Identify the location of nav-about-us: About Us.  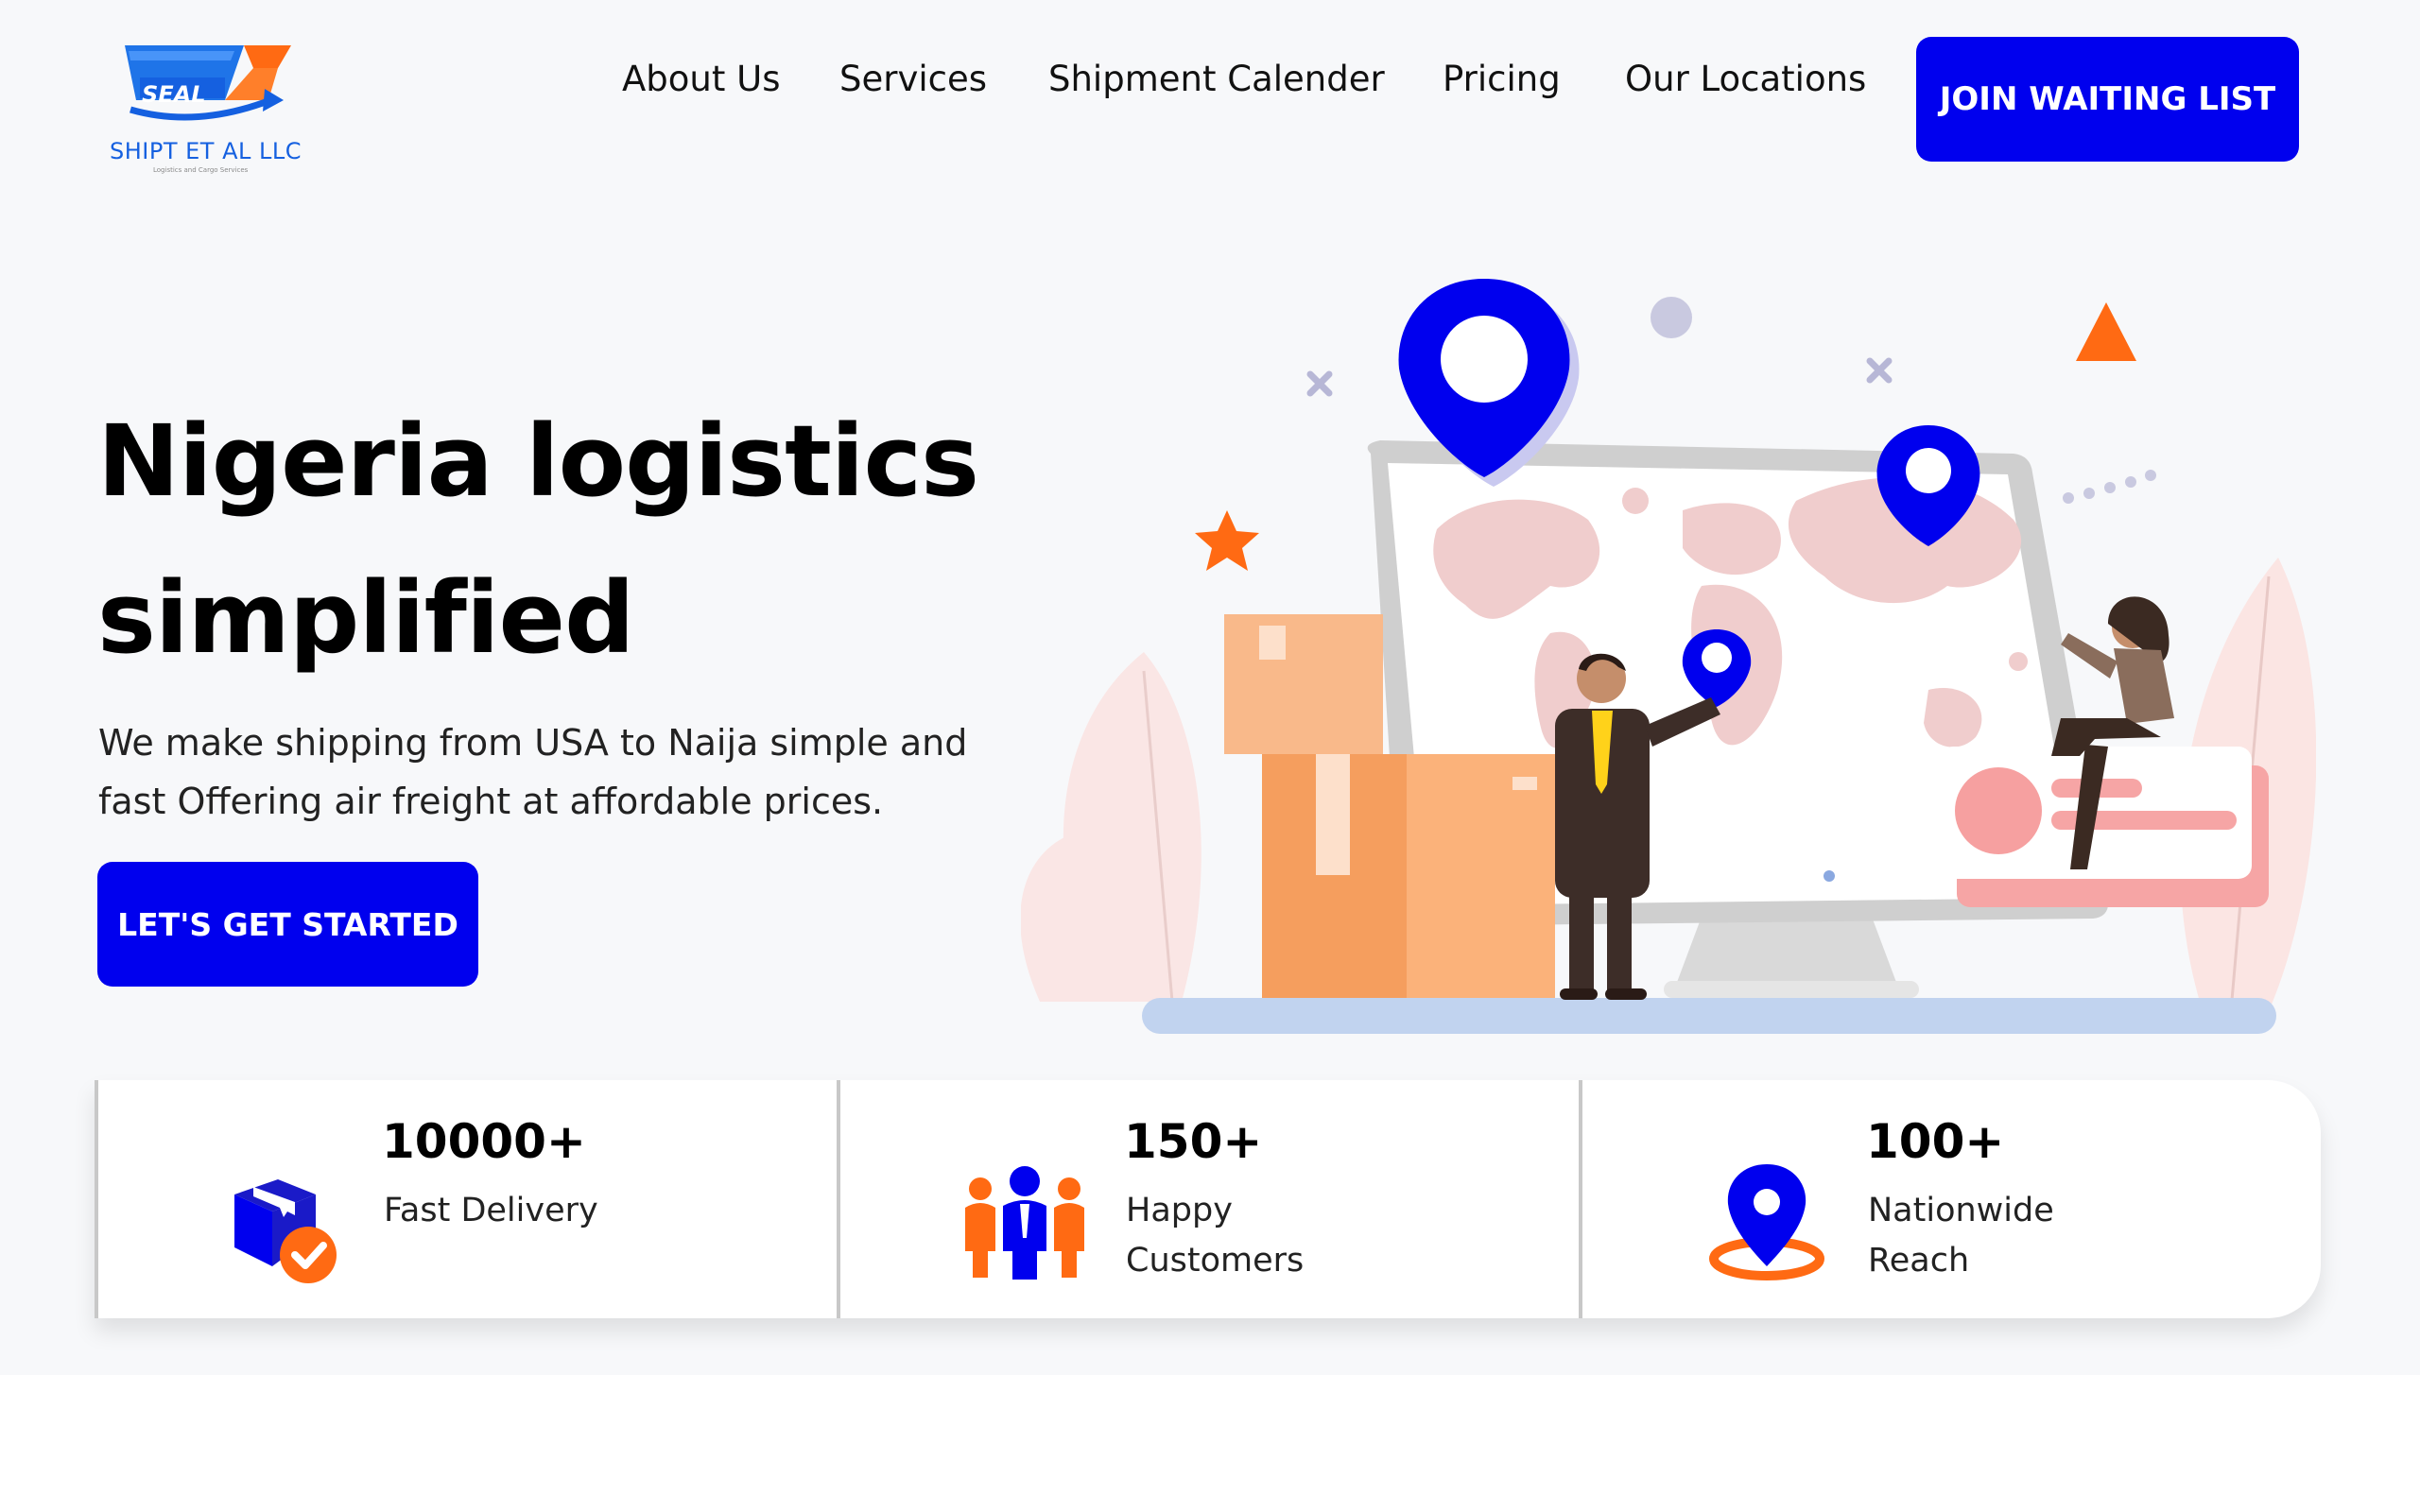
(701, 79).